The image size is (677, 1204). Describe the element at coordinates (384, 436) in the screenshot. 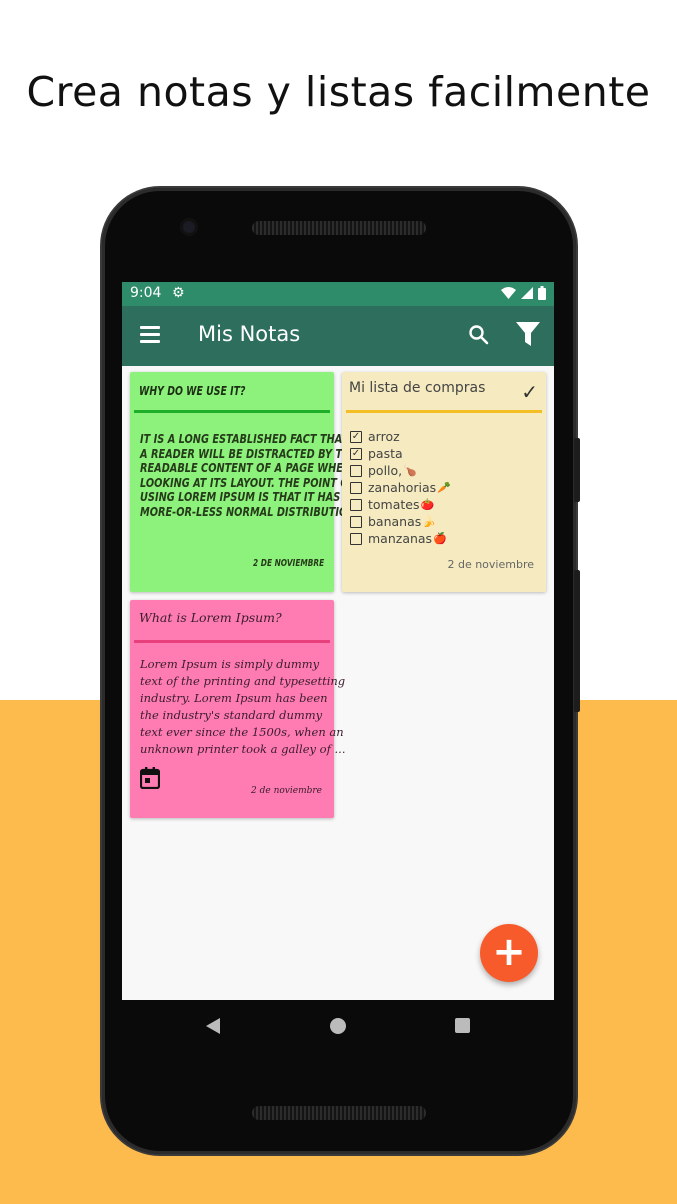

I see `checklist-item-label: arroz` at that location.